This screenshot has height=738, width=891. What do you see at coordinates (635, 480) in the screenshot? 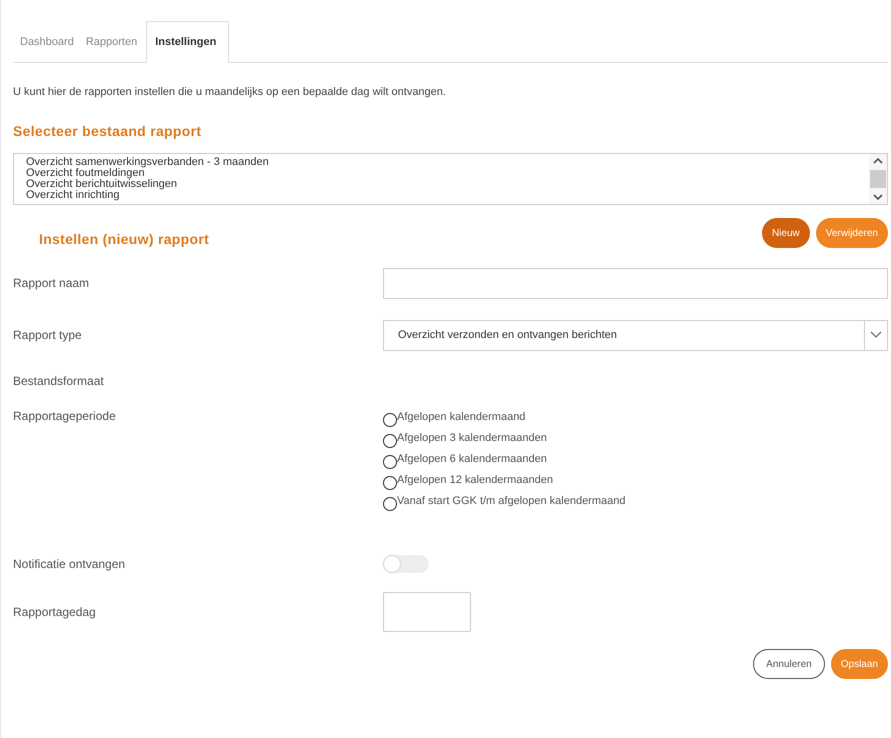
I see `radio-option: Afgelopen 12 kalendermaanden` at bounding box center [635, 480].